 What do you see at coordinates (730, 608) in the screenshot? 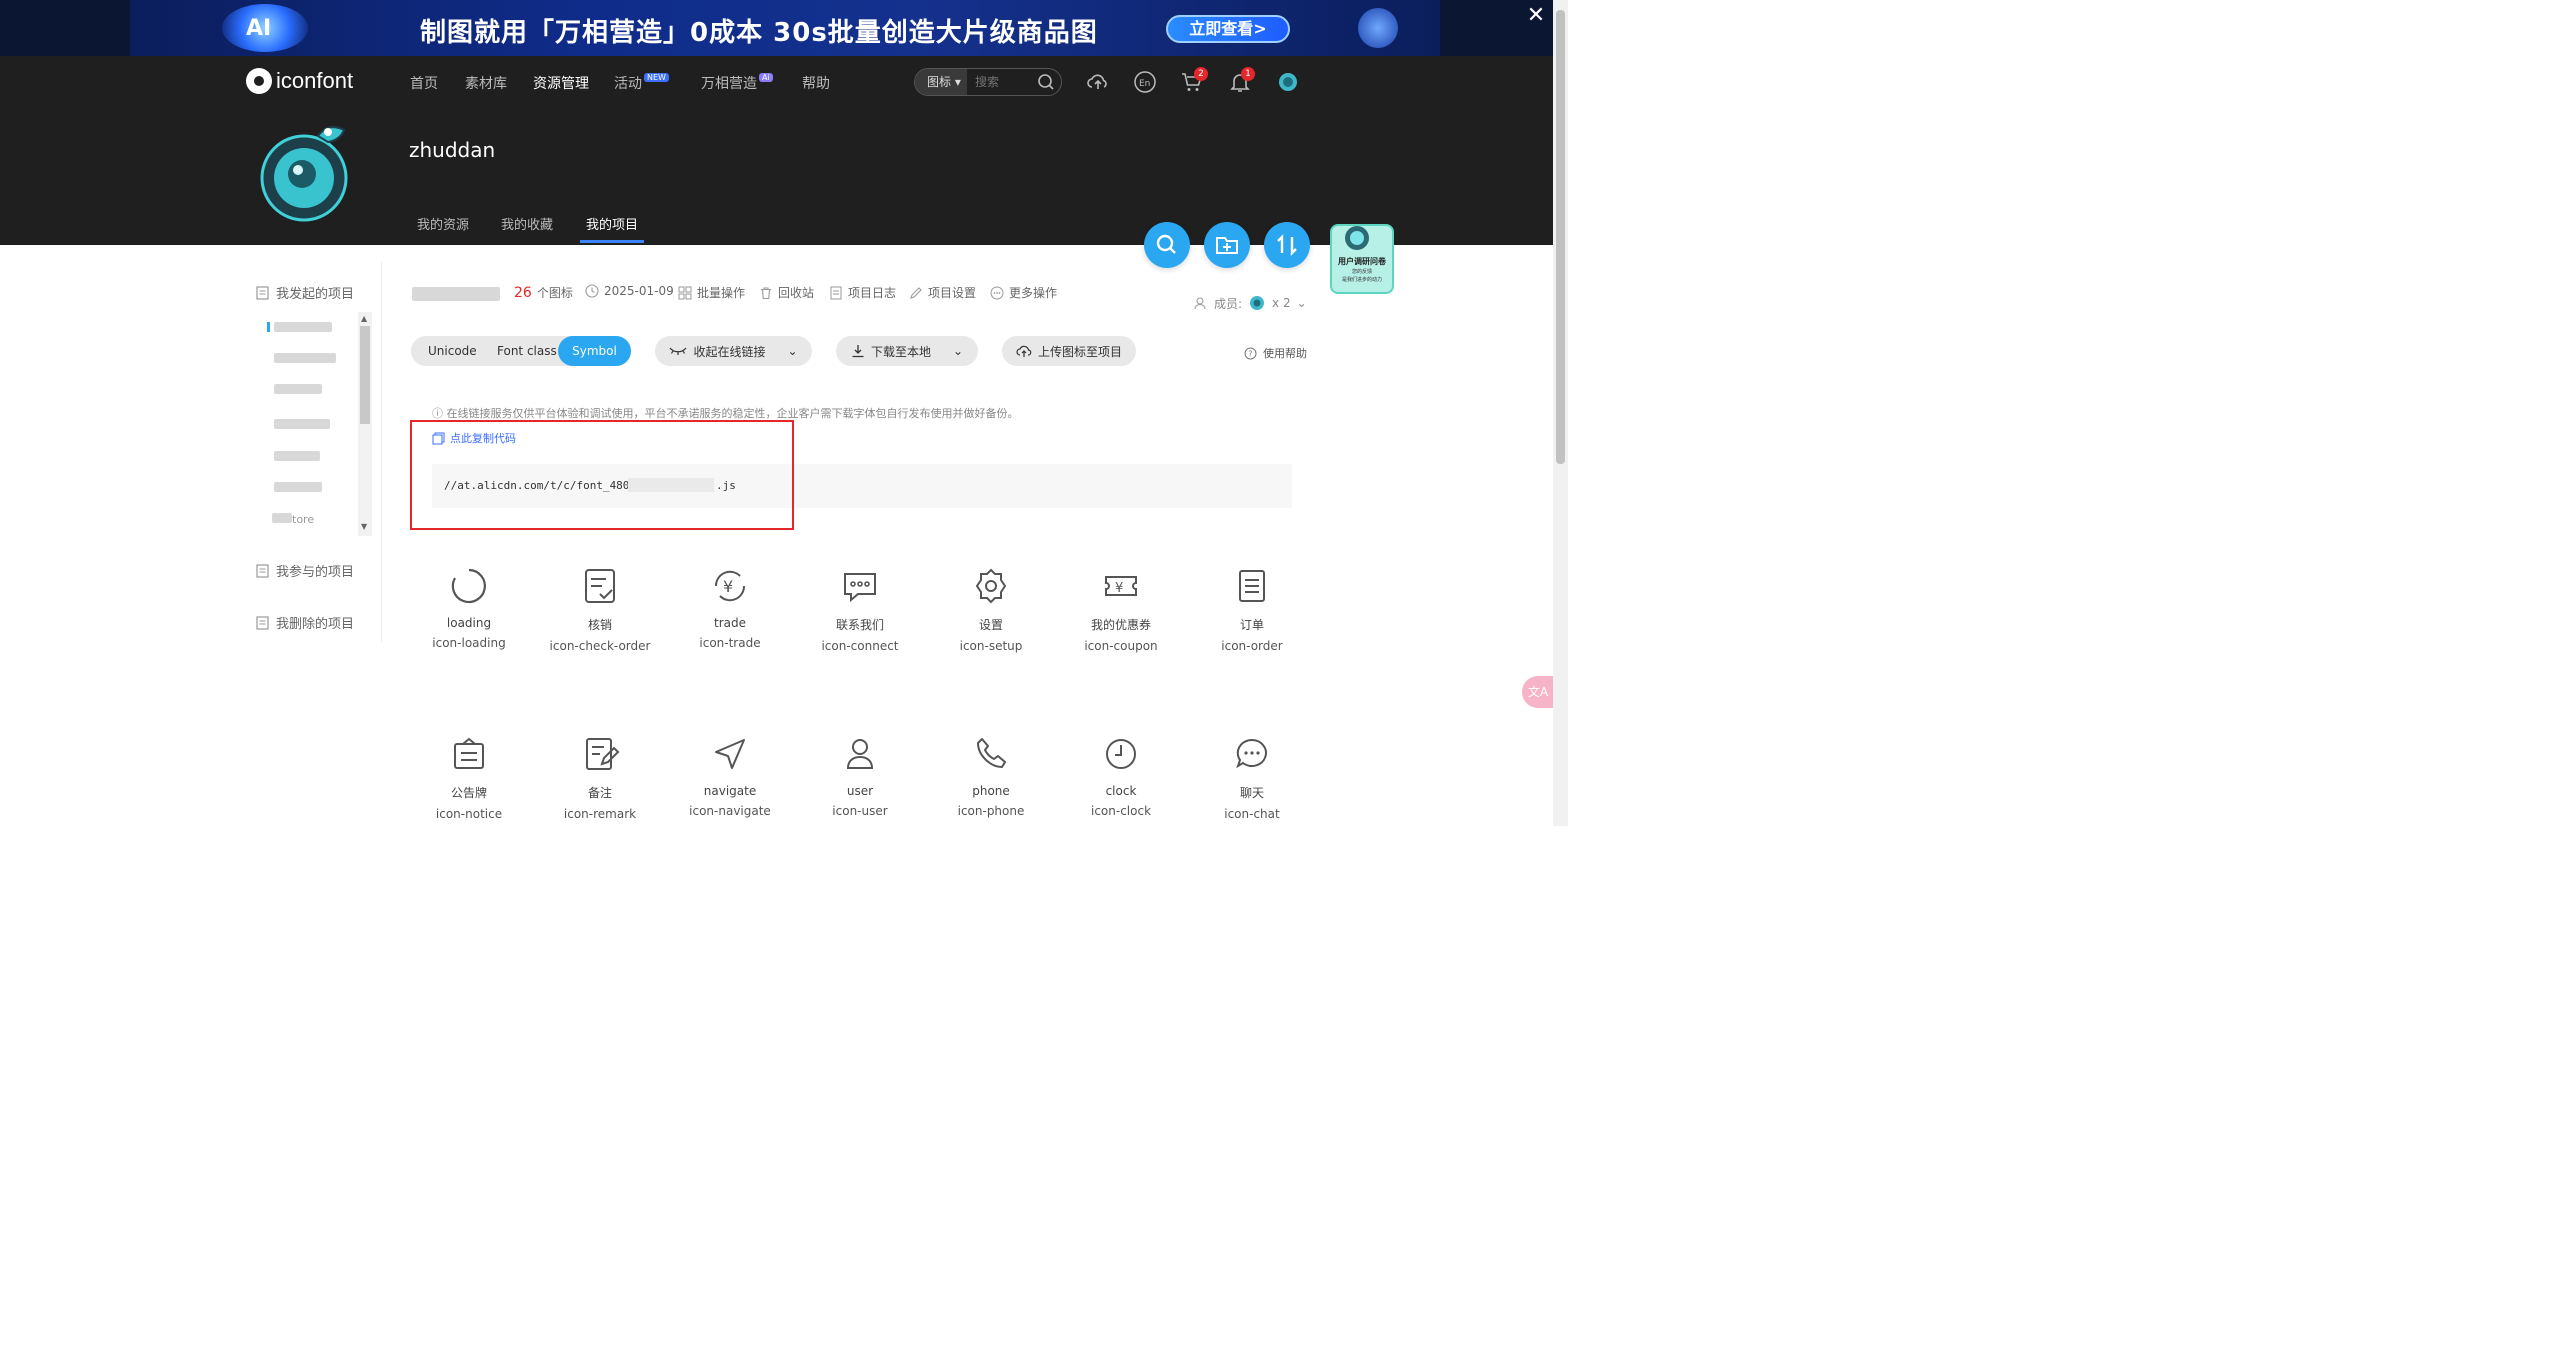
I see `icon-card: ¥ trade icon-trade` at bounding box center [730, 608].